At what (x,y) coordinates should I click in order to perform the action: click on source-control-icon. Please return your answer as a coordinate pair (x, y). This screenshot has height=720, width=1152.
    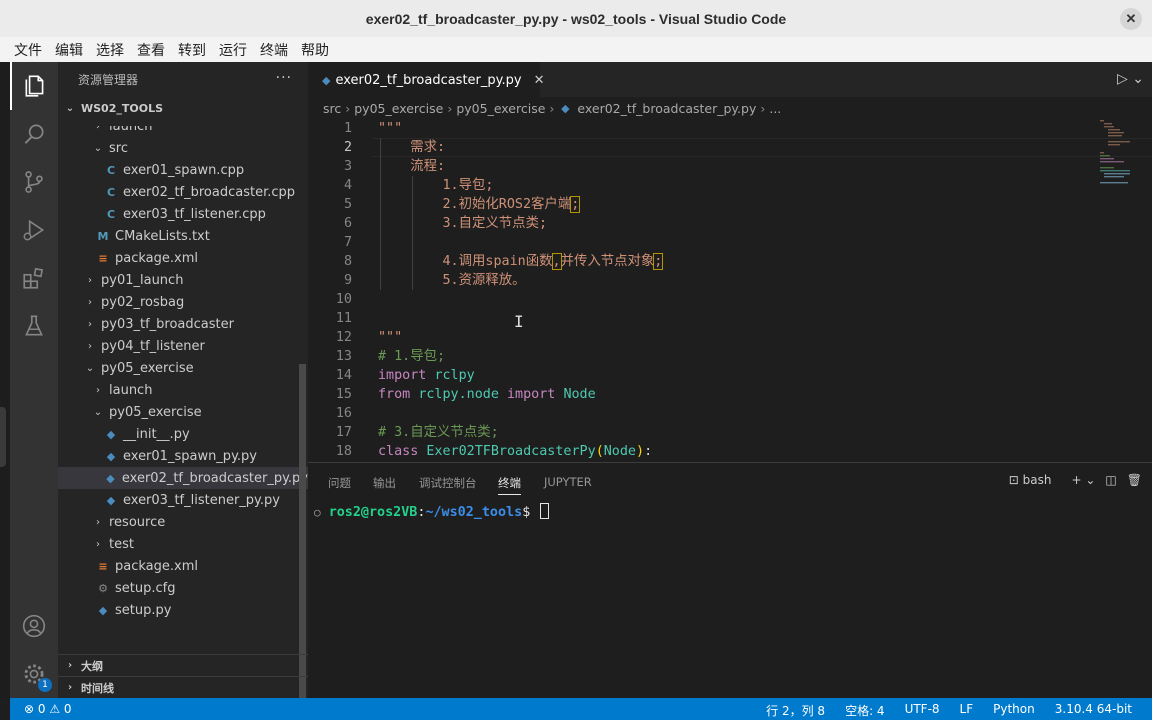
    Looking at the image, I should click on (34, 182).